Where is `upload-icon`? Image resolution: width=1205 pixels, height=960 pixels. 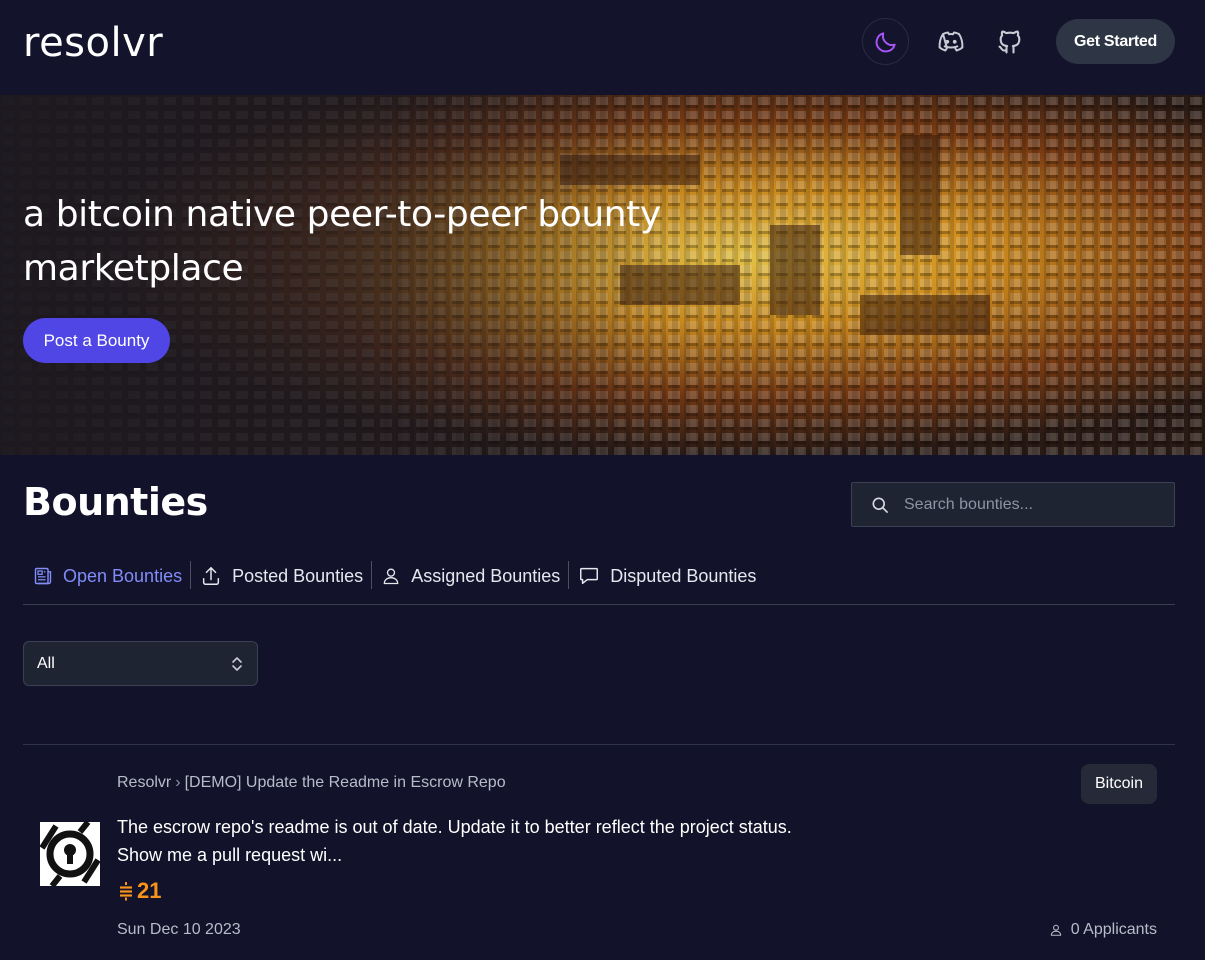
upload-icon is located at coordinates (211, 576).